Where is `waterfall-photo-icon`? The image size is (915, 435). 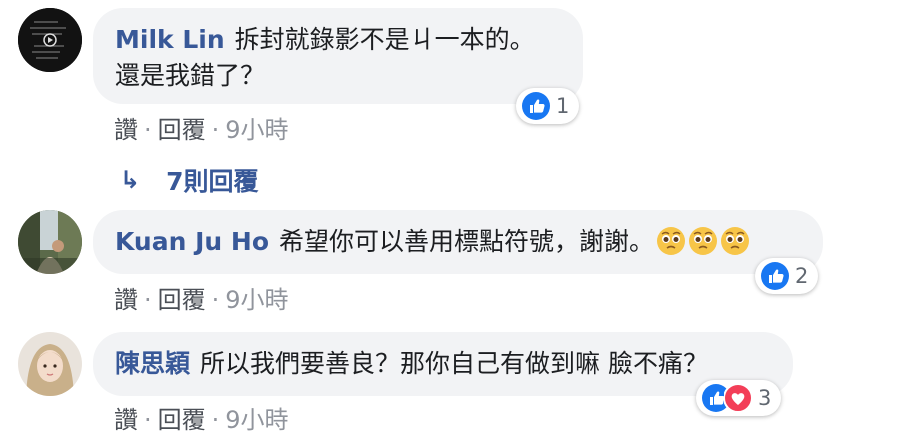 waterfall-photo-icon is located at coordinates (50, 242).